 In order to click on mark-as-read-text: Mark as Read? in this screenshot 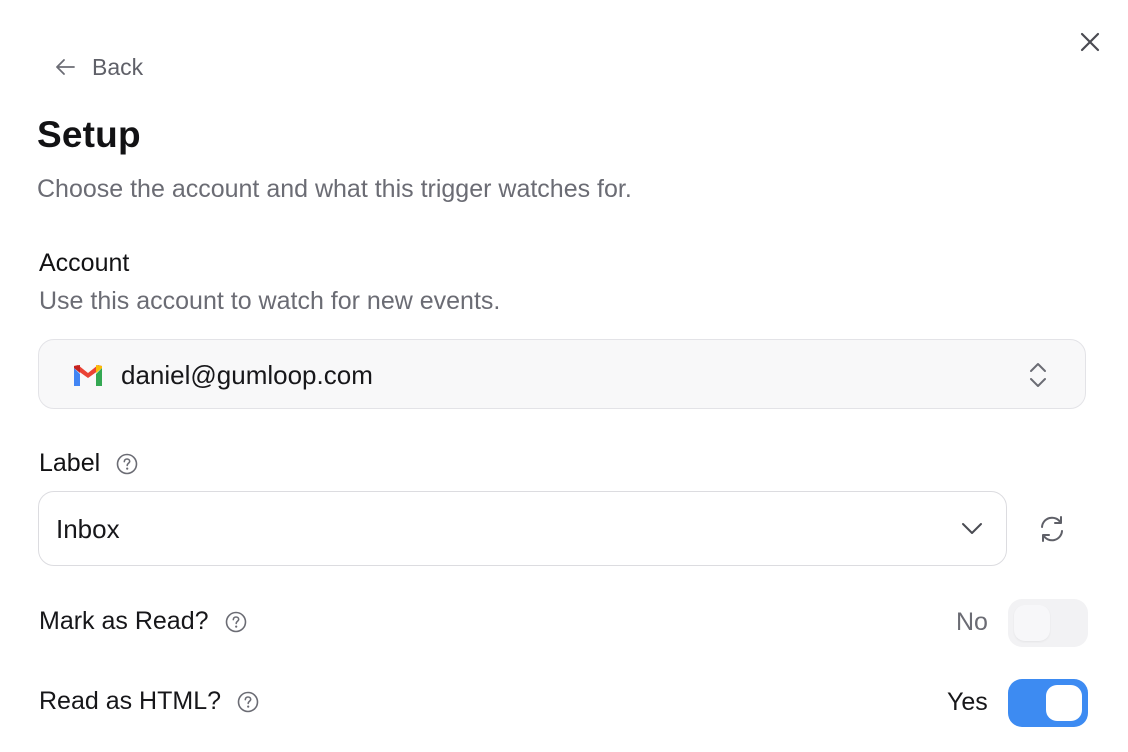, I will do `click(124, 621)`.